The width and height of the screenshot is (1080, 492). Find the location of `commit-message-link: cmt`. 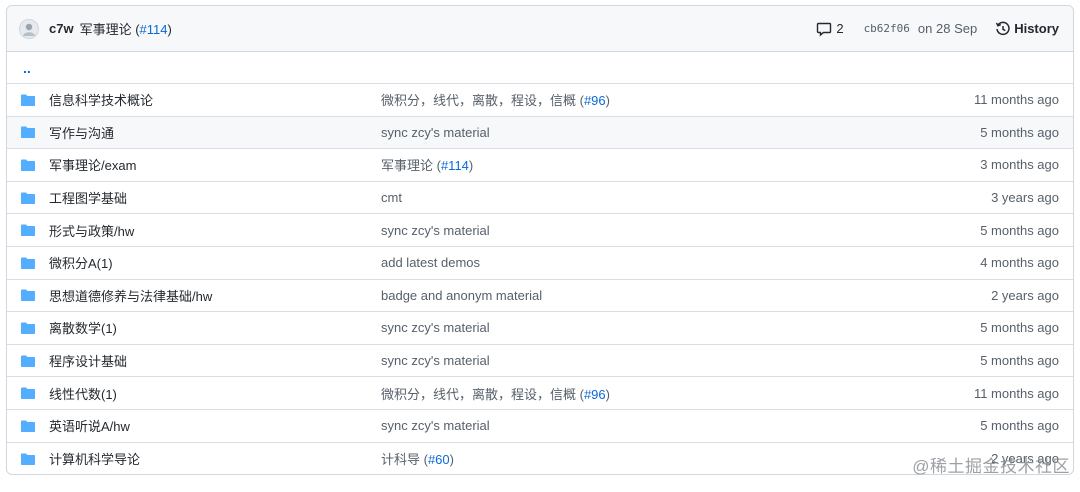

commit-message-link: cmt is located at coordinates (640, 197).